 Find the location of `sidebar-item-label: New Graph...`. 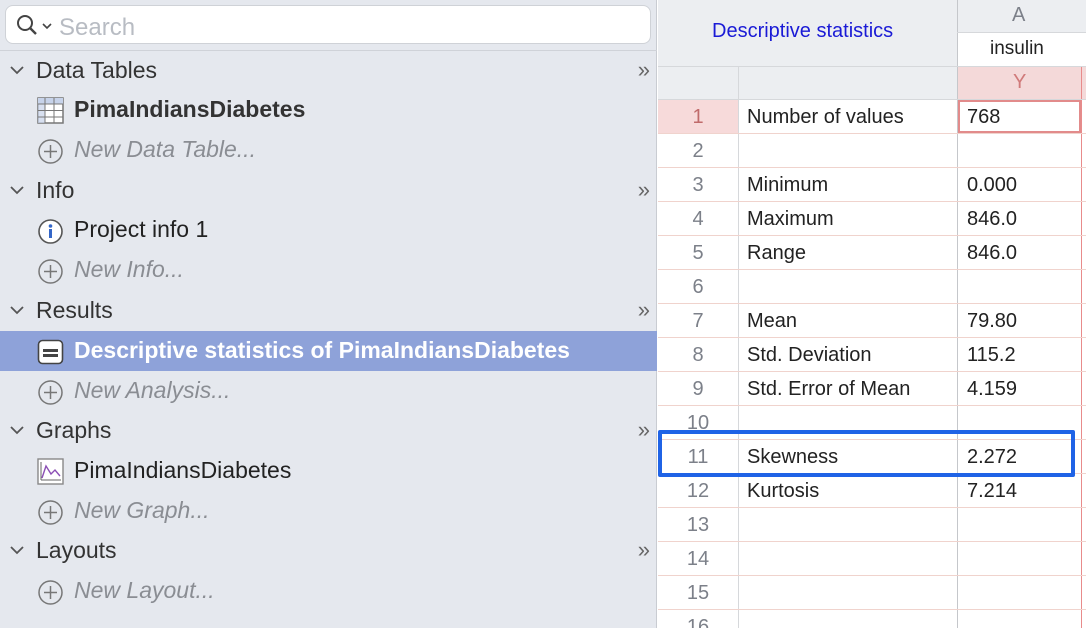

sidebar-item-label: New Graph... is located at coordinates (142, 510).